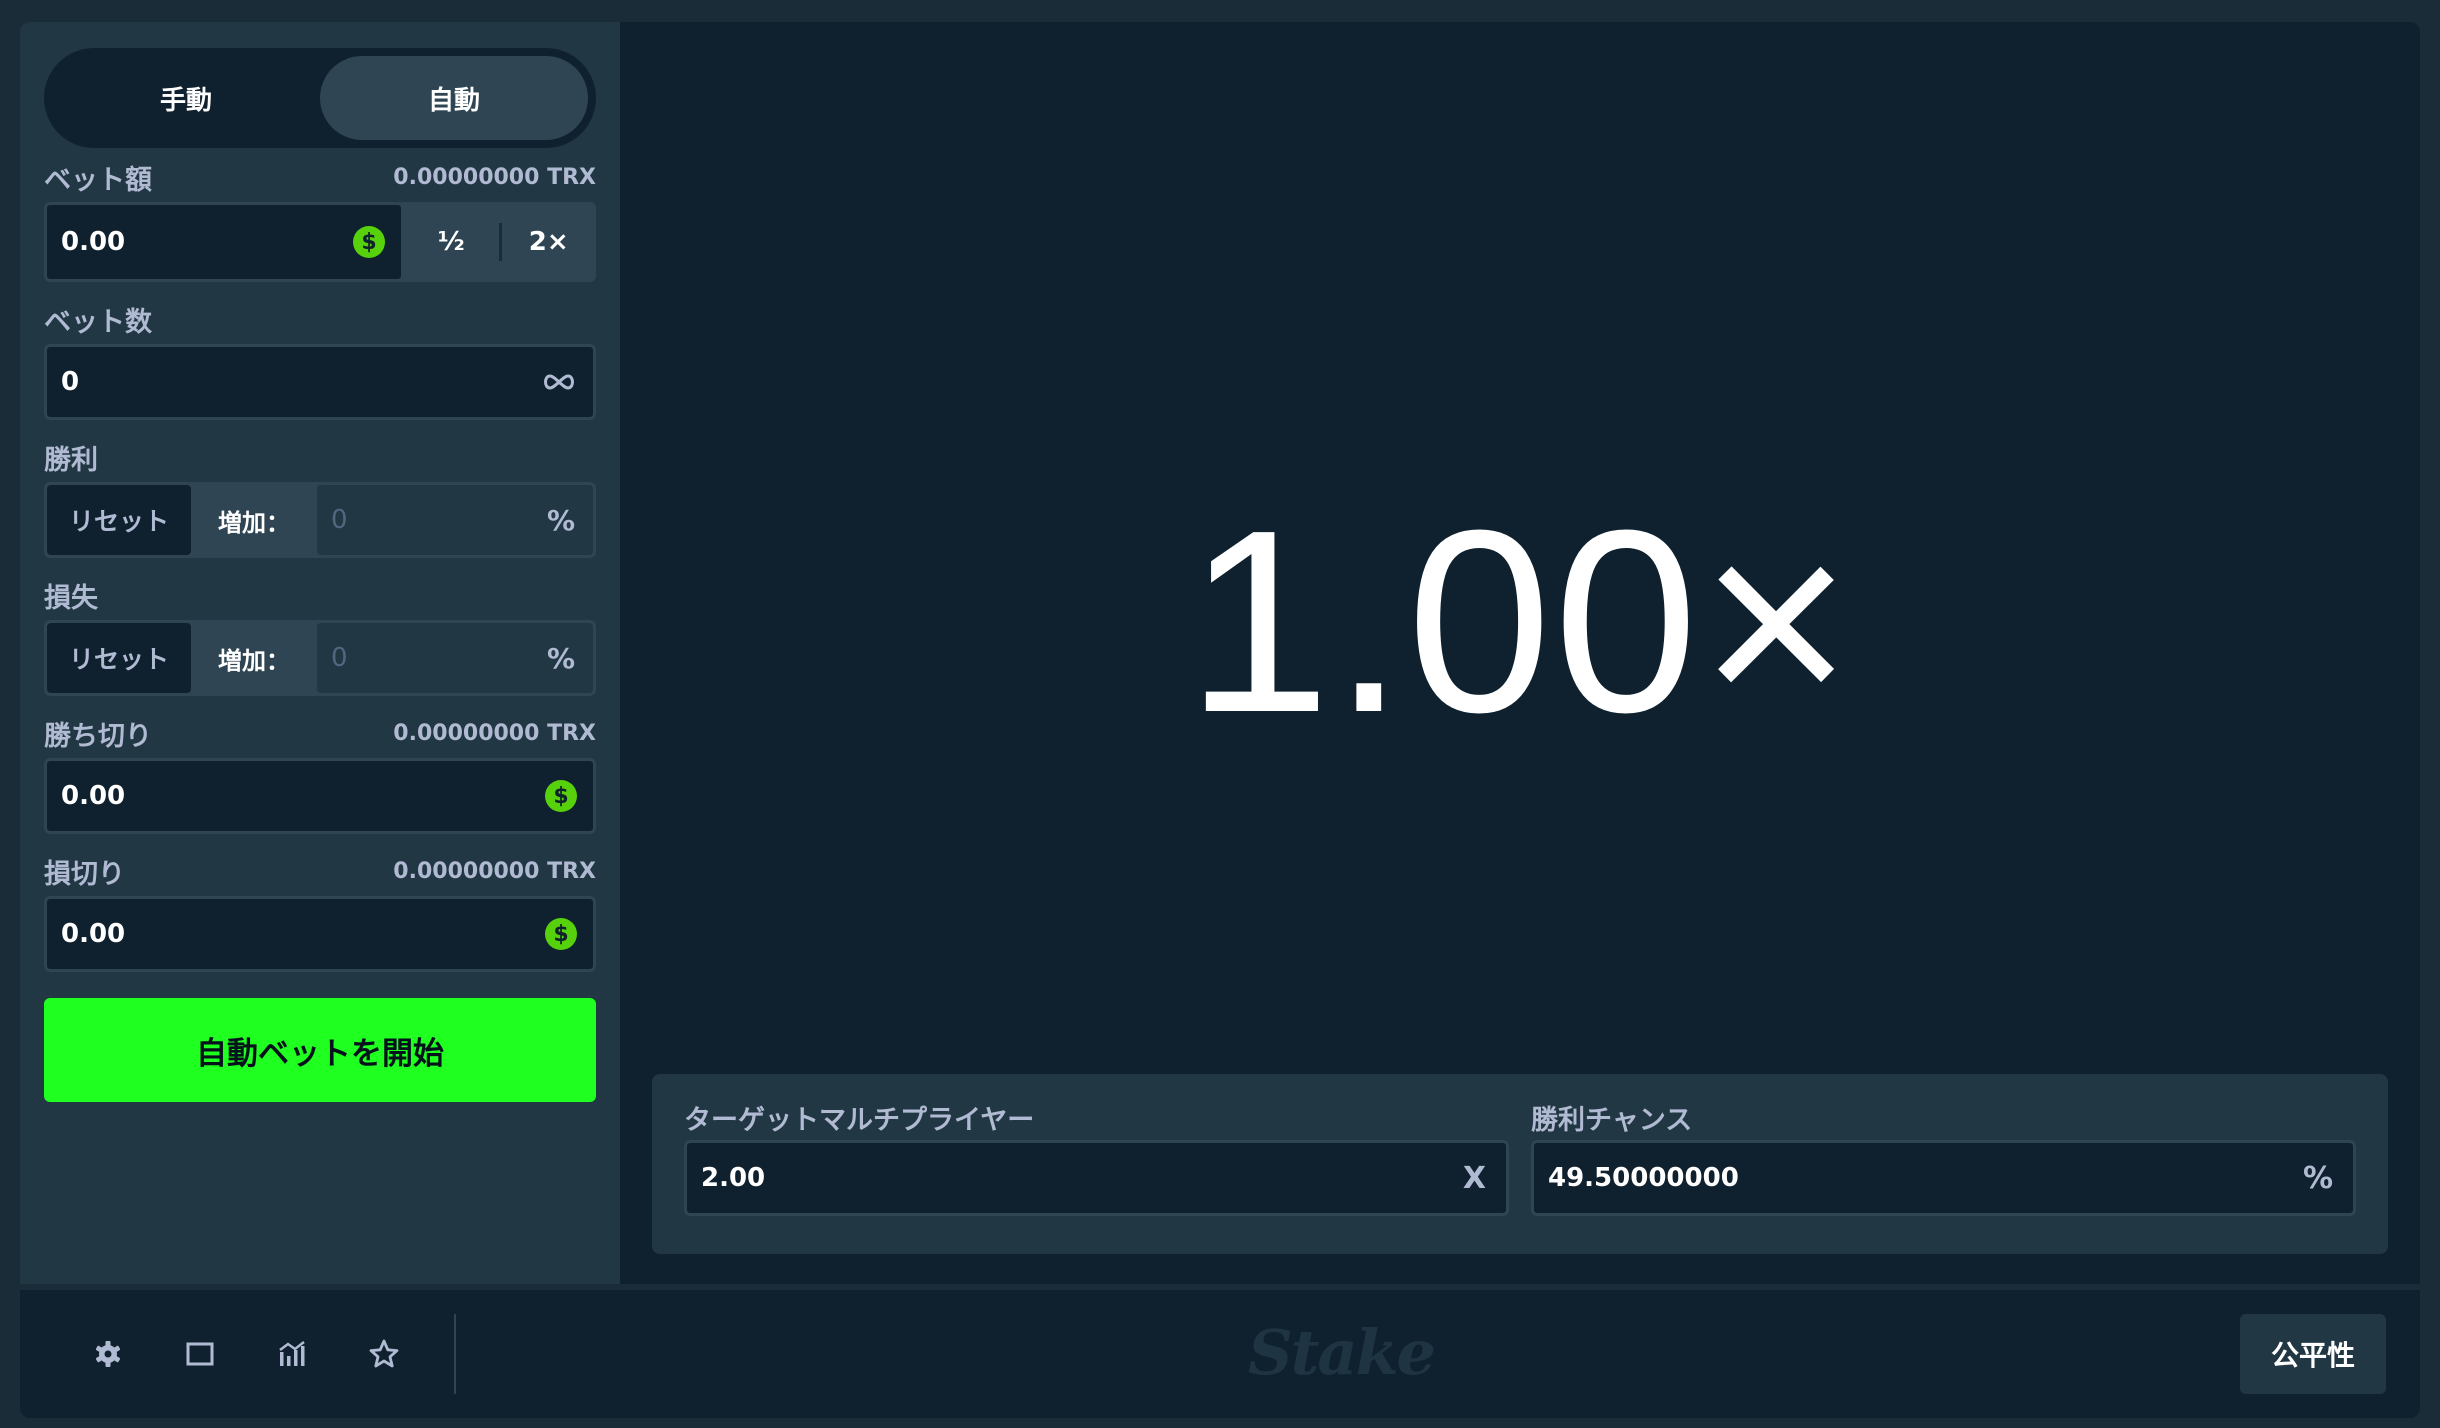 The image size is (2440, 1428). What do you see at coordinates (207, 242) in the screenshot?
I see `bet-amount-value: 0.00` at bounding box center [207, 242].